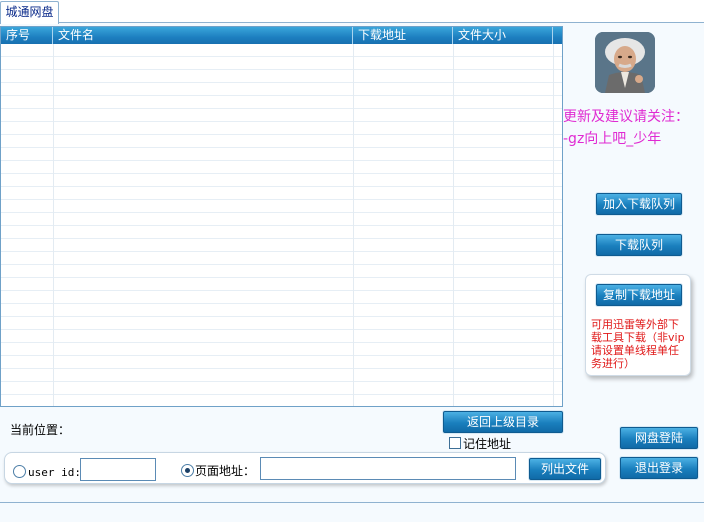 The height and width of the screenshot is (522, 704). Describe the element at coordinates (29, 12) in the screenshot. I see `tab-chengtong: 城通网盘` at that location.